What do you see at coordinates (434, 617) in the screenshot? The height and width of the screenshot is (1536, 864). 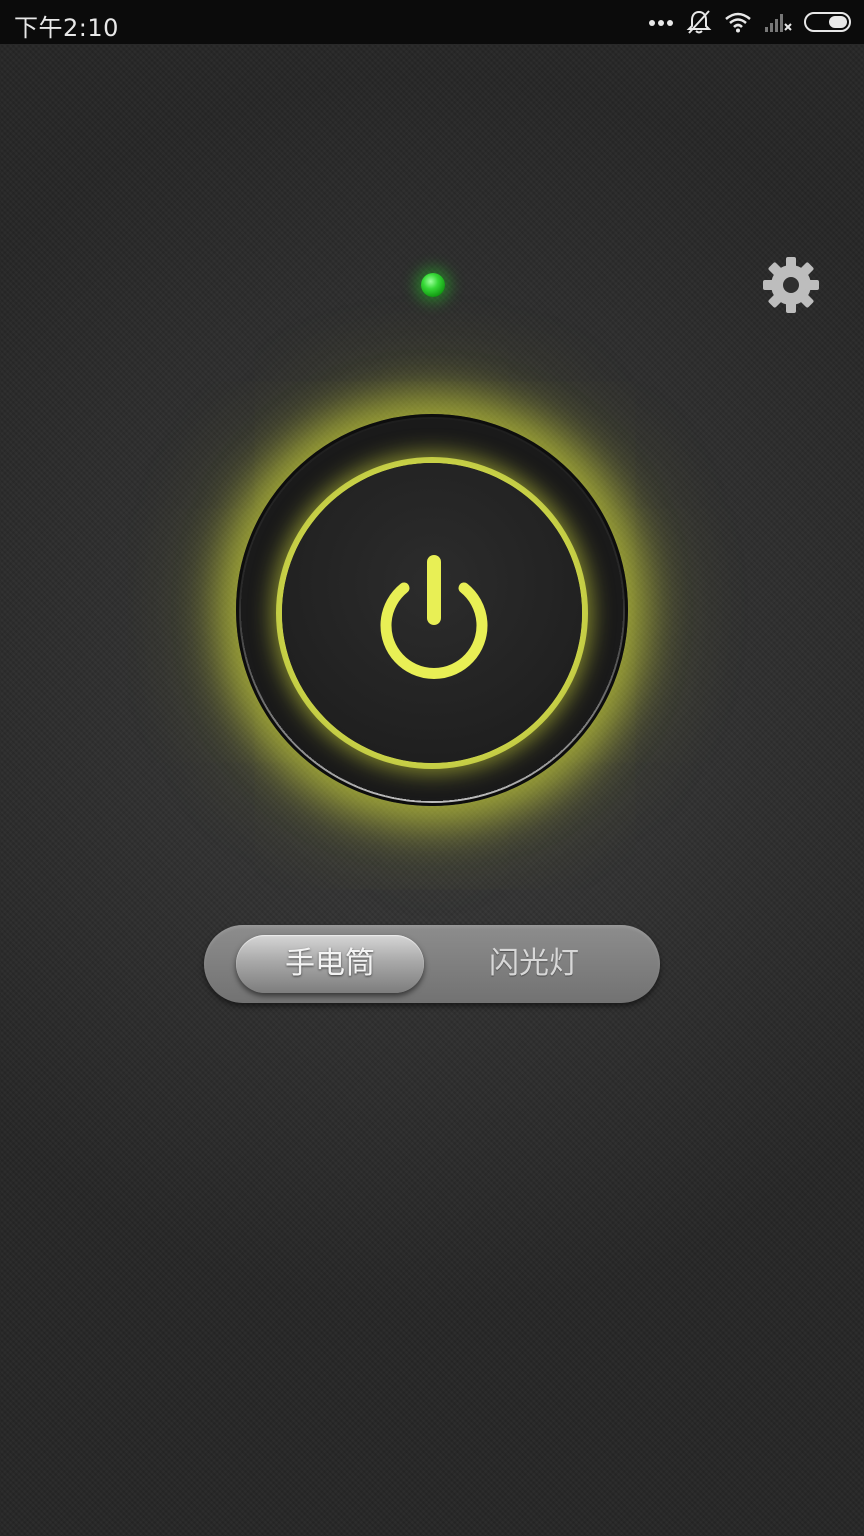 I see `power-icon` at bounding box center [434, 617].